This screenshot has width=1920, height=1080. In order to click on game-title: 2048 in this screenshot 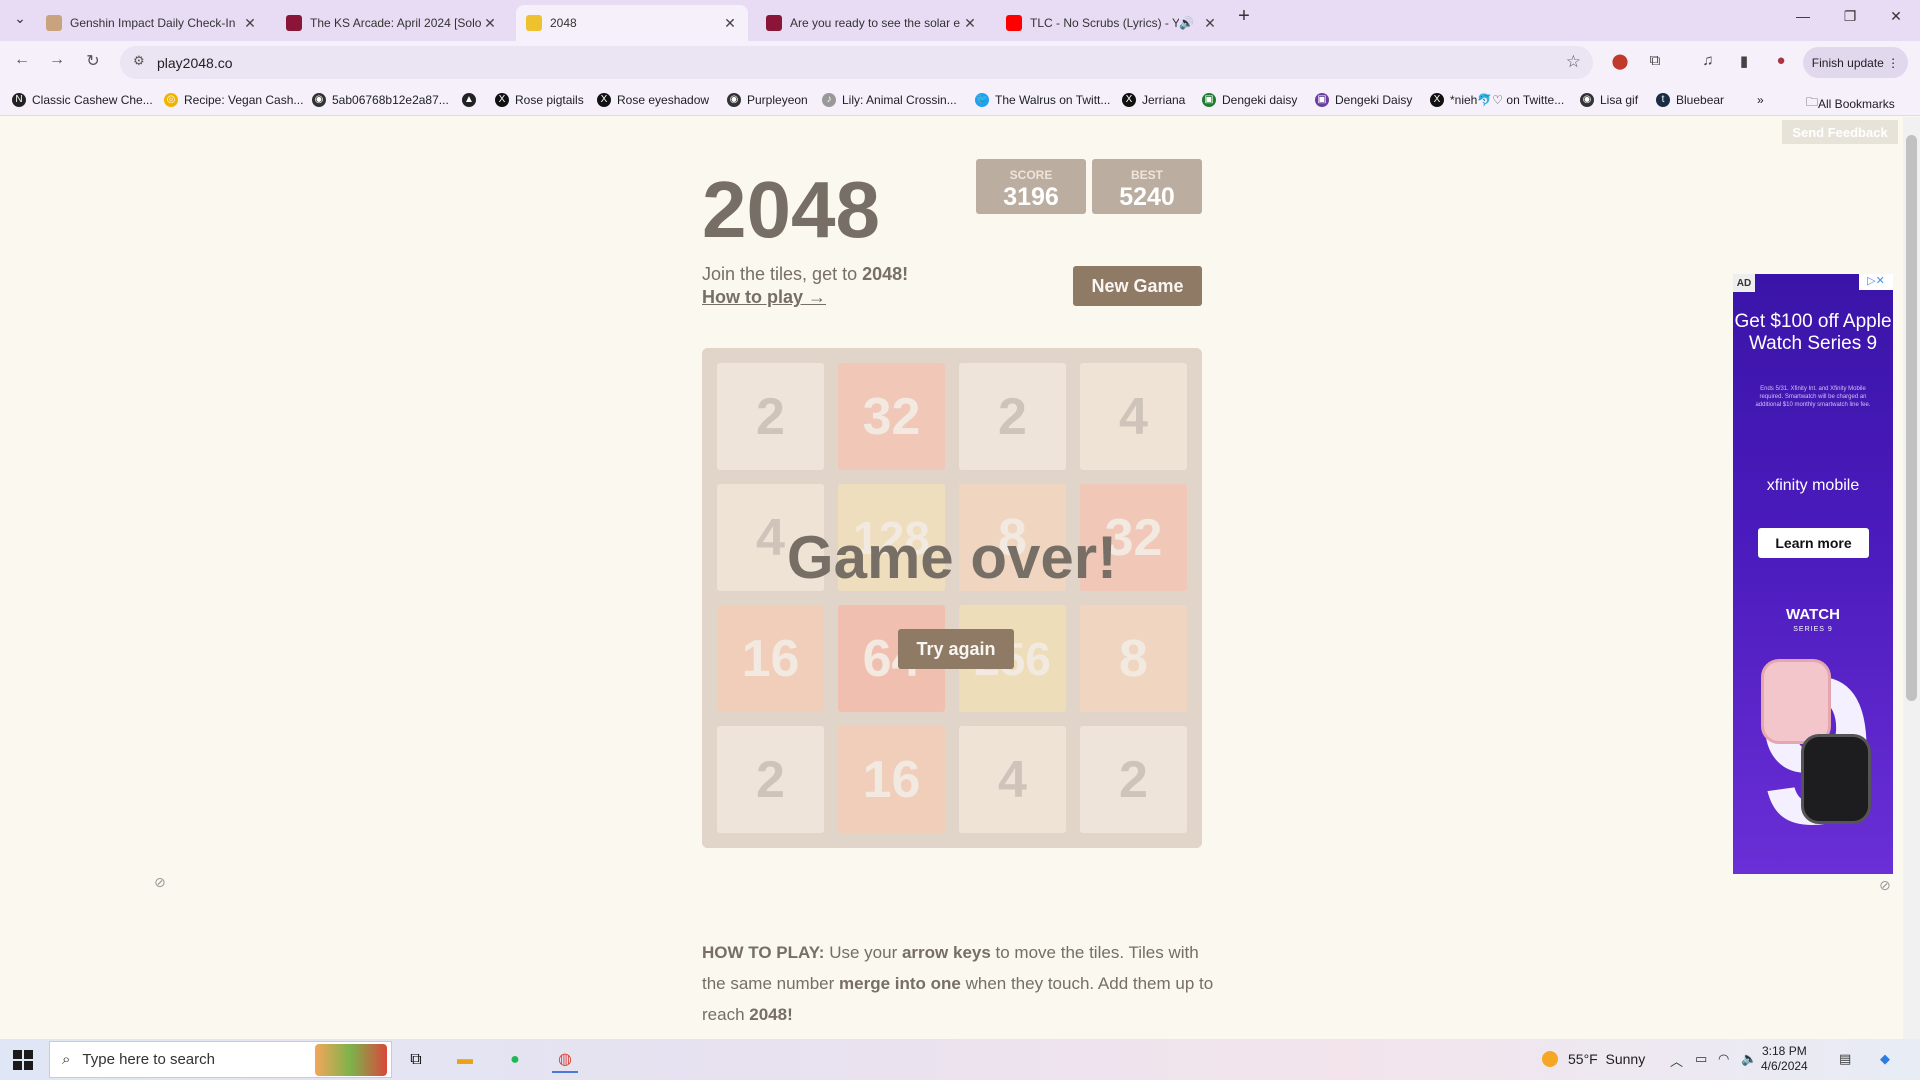, I will do `click(791, 209)`.